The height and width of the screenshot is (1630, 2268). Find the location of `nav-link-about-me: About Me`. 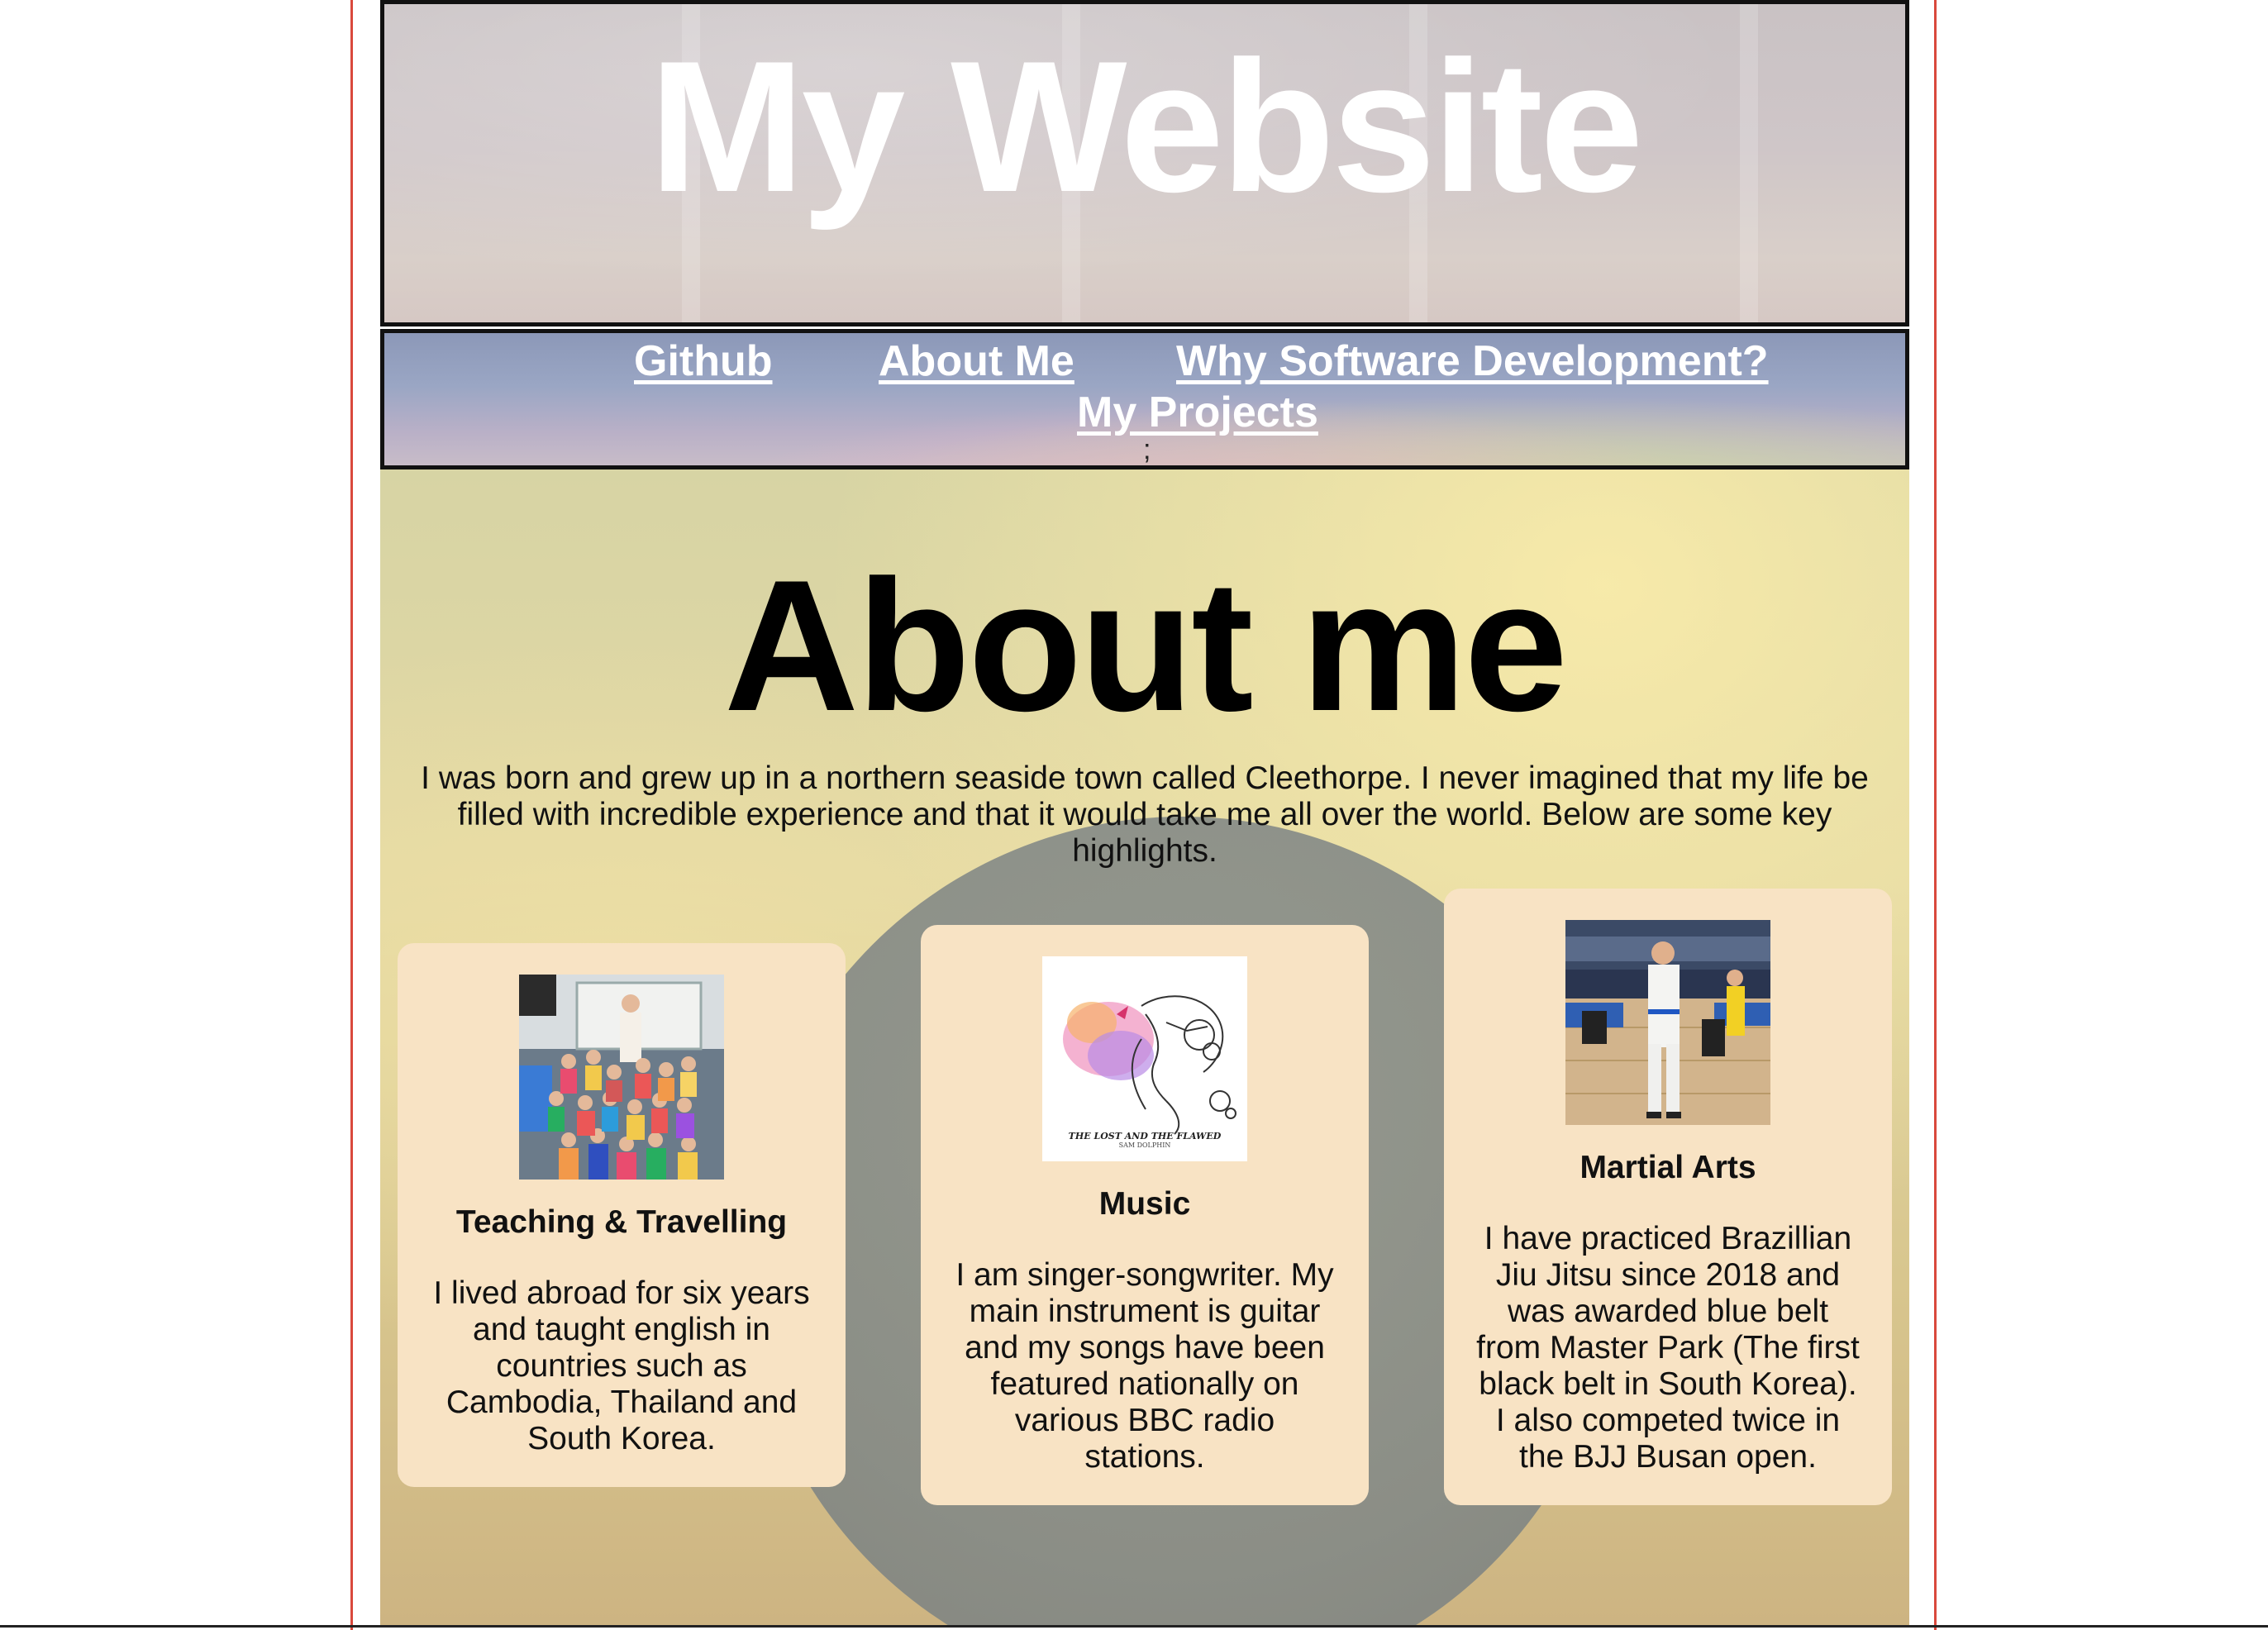

nav-link-about-me: About Me is located at coordinates (977, 361).